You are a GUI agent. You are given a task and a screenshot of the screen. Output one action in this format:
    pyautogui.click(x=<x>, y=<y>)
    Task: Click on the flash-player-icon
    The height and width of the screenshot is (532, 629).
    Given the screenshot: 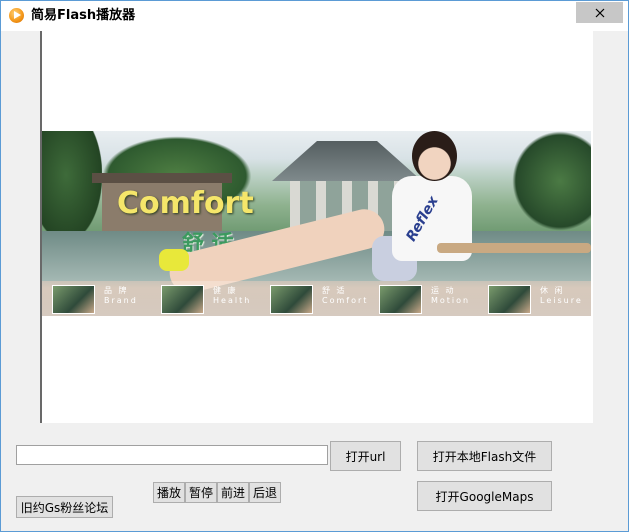 What is the action you would take?
    pyautogui.click(x=16, y=15)
    